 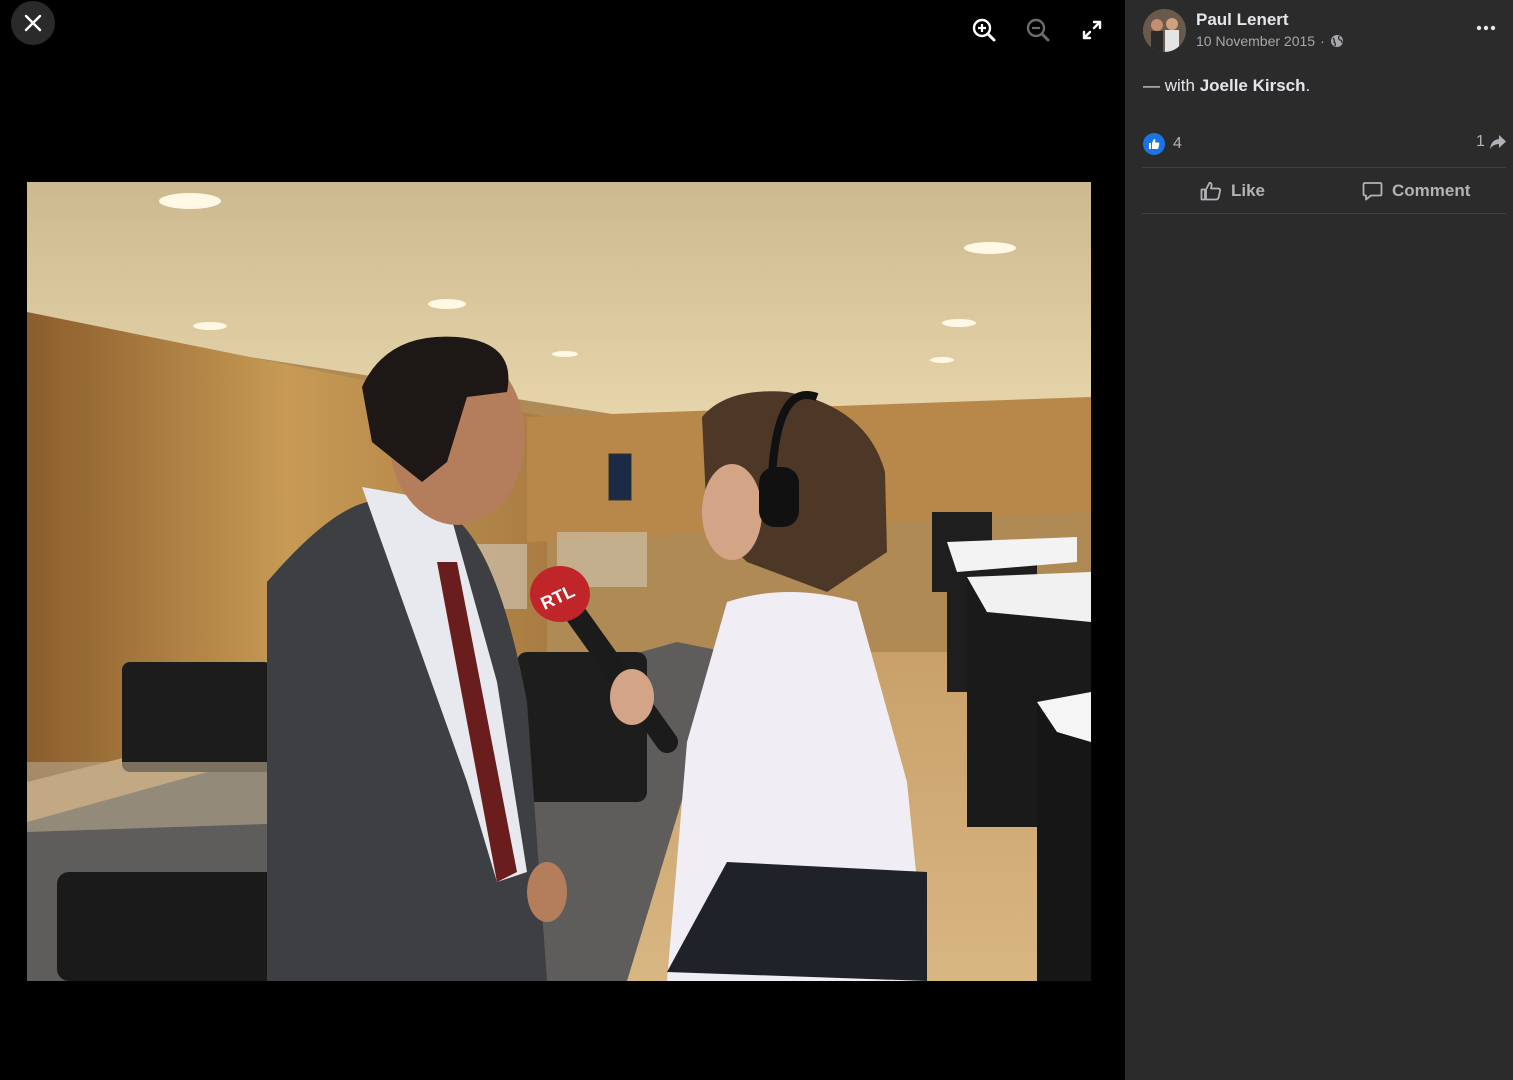 I want to click on shares-summary: 1, so click(x=1491, y=142).